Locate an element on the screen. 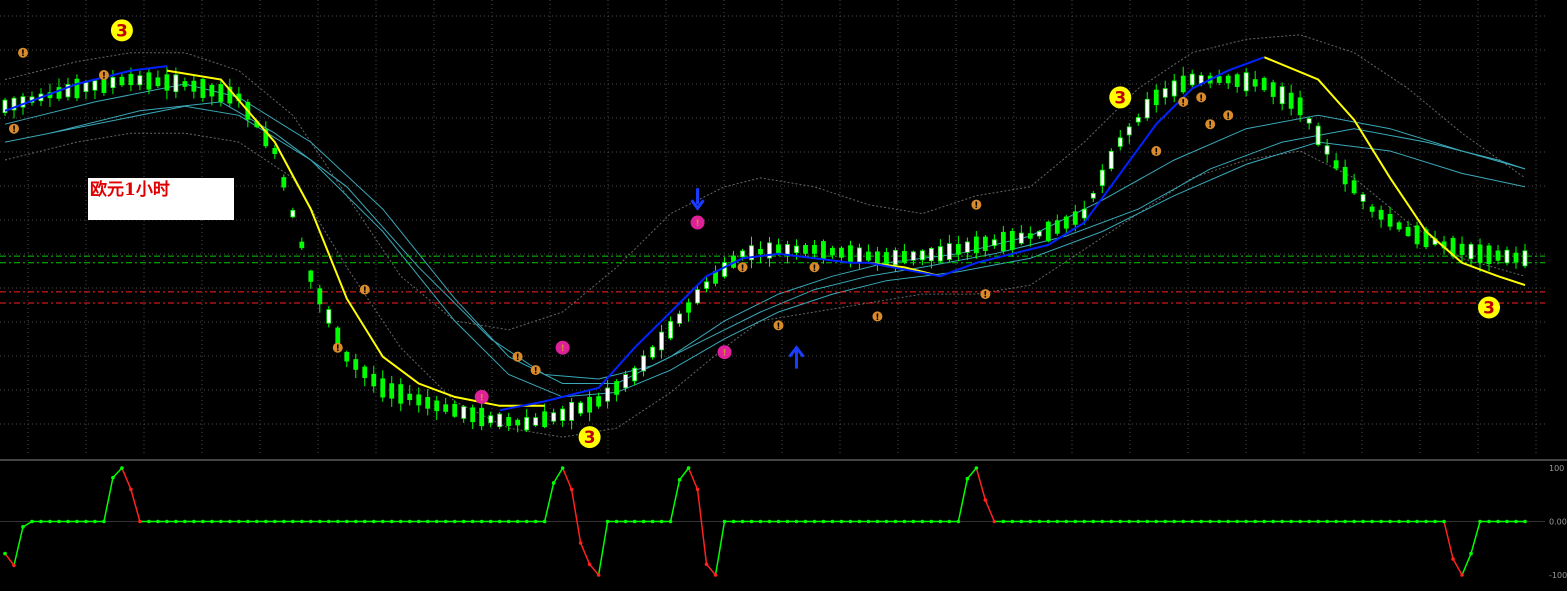  wave-badge-label: 3 is located at coordinates (122, 31).